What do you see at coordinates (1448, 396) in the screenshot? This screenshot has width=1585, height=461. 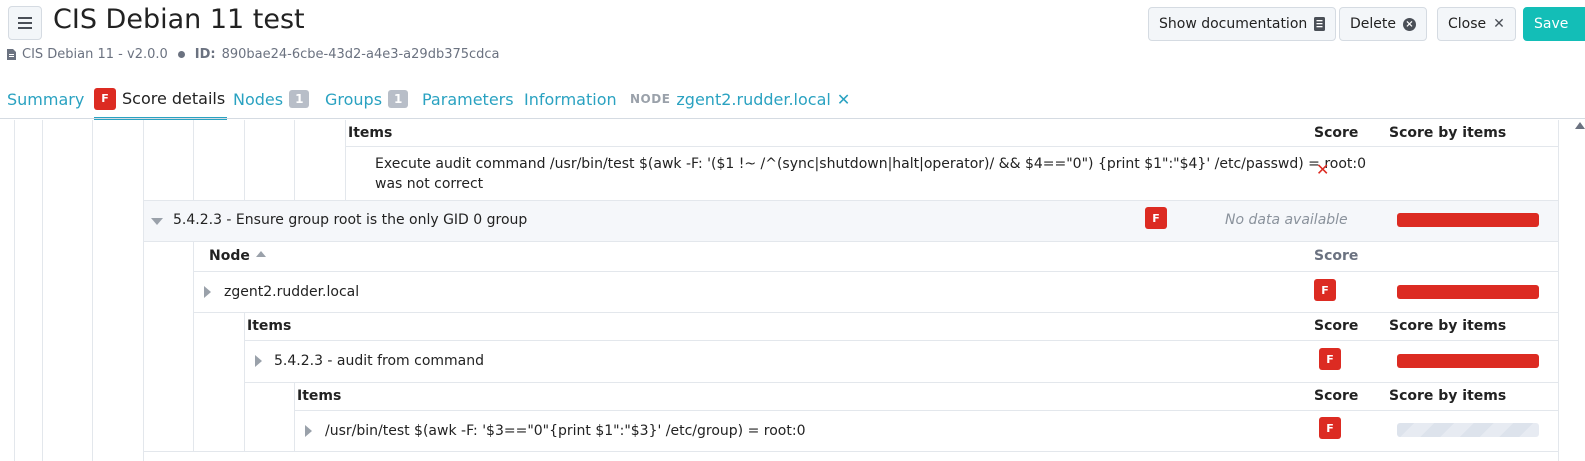 I see `sub-score-by-items-header: Score by items` at bounding box center [1448, 396].